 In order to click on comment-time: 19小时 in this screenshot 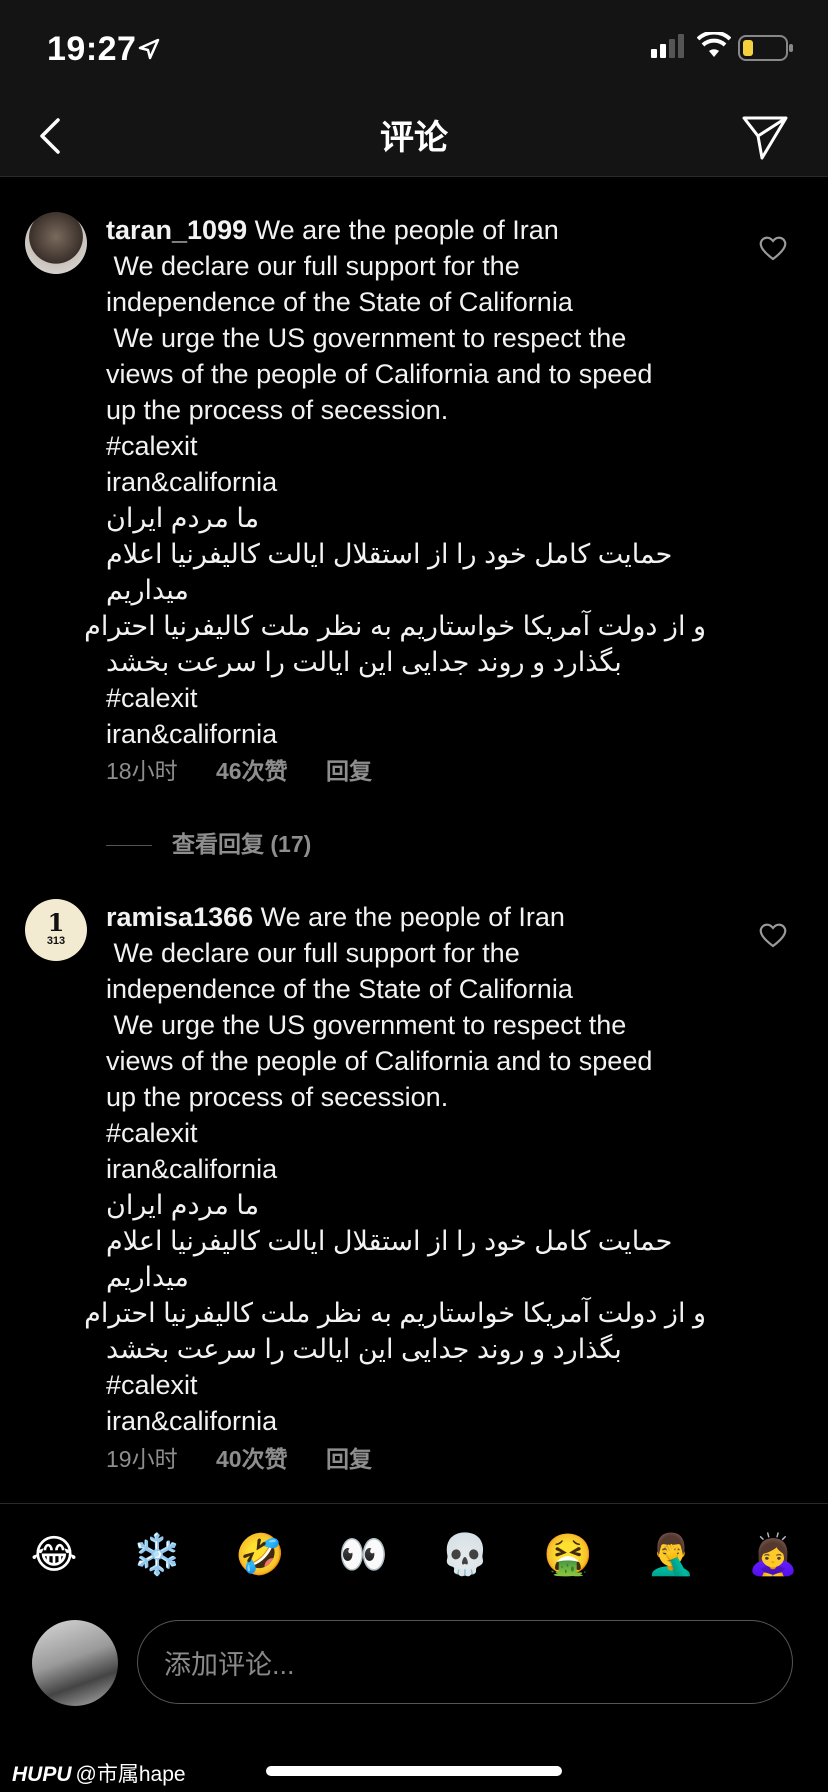, I will do `click(142, 1459)`.